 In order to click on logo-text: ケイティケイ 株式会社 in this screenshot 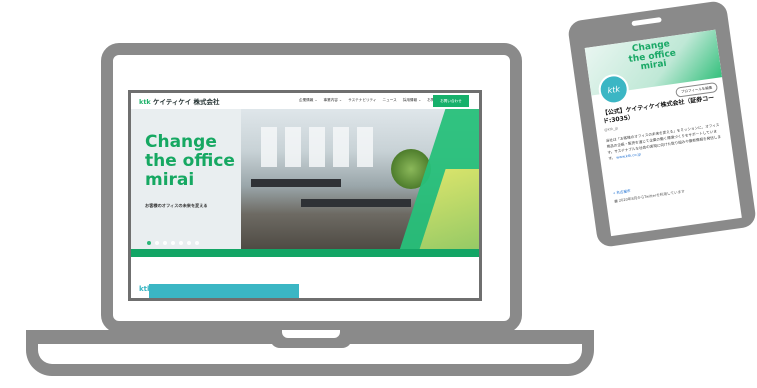, I will do `click(186, 102)`.